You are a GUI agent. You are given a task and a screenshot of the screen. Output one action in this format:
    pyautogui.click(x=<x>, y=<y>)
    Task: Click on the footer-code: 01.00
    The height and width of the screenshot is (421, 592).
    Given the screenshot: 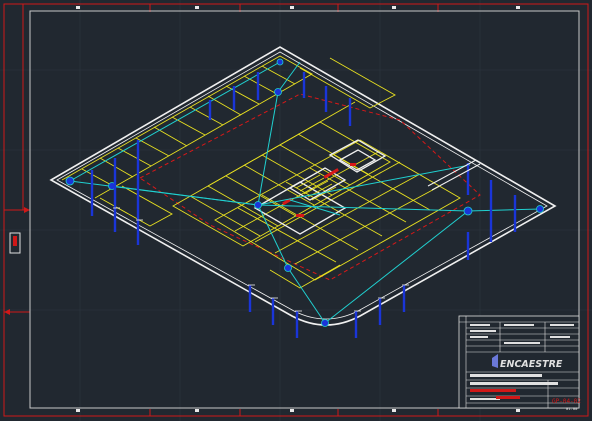 What is the action you would take?
    pyautogui.click(x=572, y=408)
    